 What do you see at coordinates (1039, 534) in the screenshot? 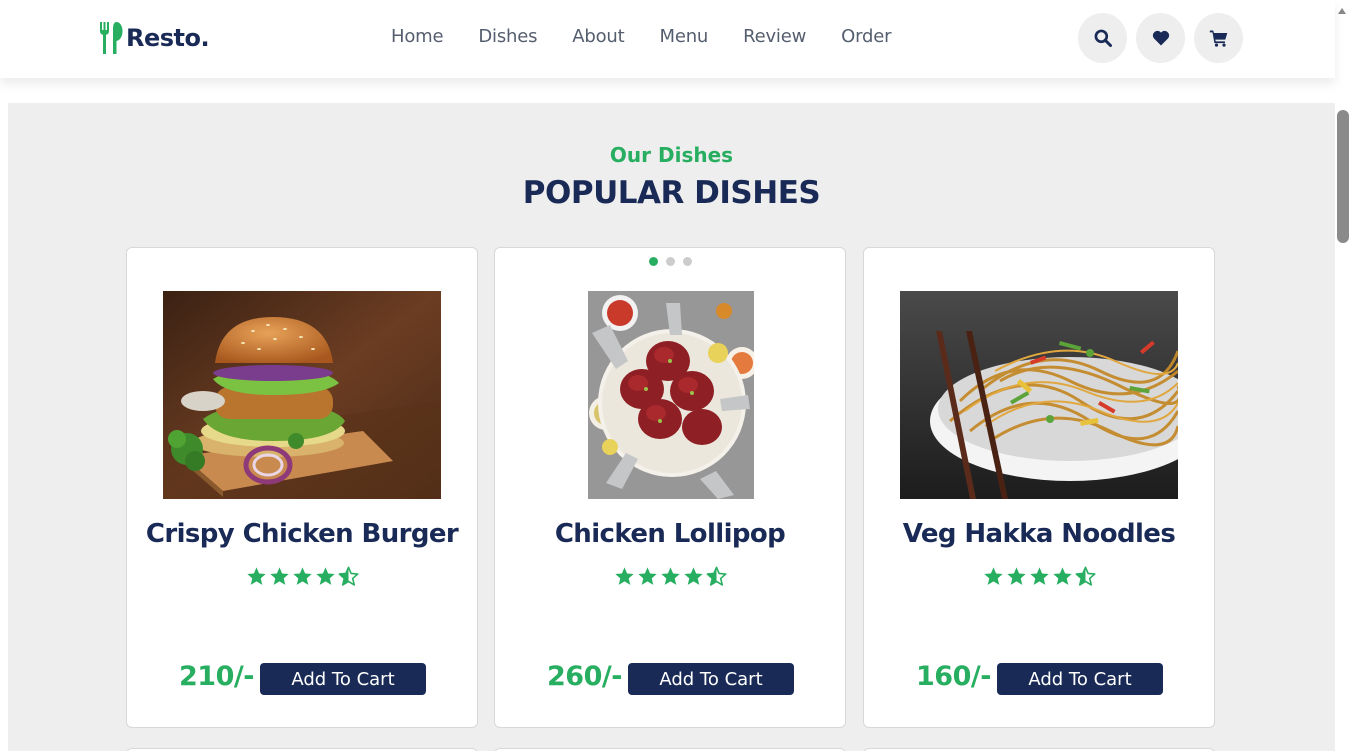
I see `dish-name: Veg Hakka Noodles` at bounding box center [1039, 534].